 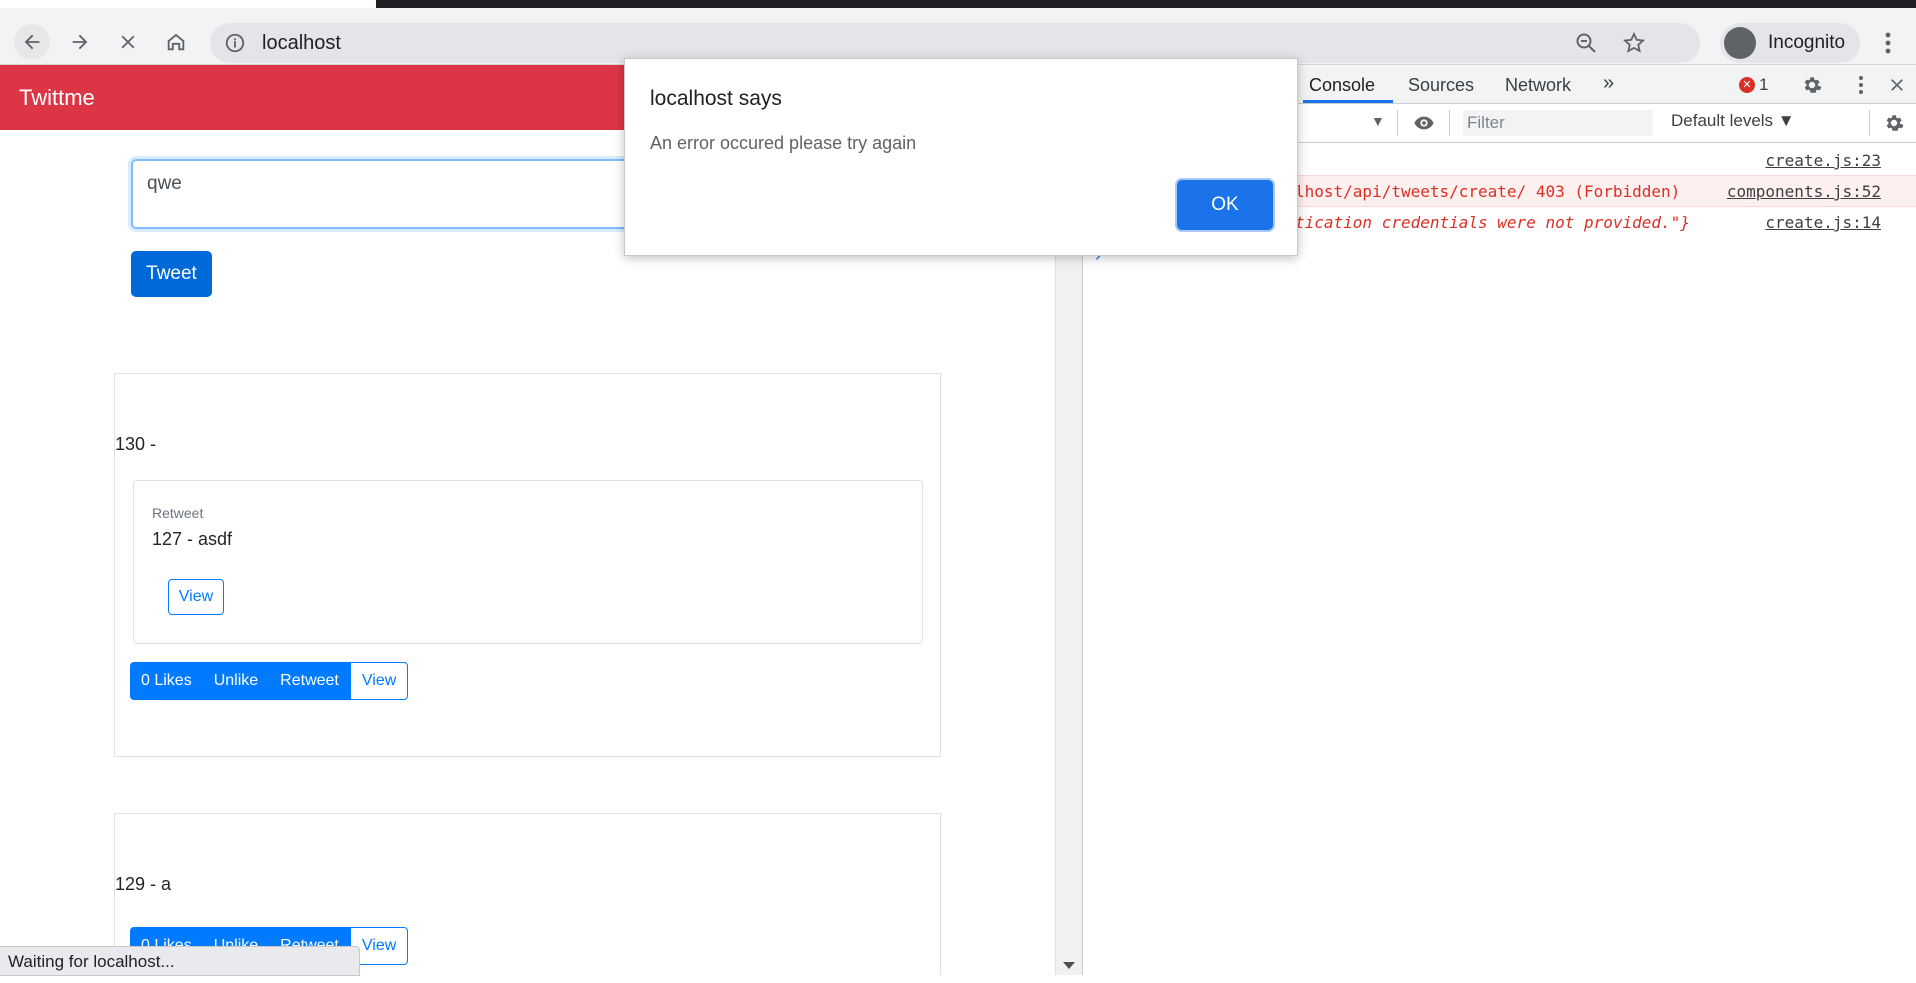 I want to click on eye-icon, so click(x=1424, y=123).